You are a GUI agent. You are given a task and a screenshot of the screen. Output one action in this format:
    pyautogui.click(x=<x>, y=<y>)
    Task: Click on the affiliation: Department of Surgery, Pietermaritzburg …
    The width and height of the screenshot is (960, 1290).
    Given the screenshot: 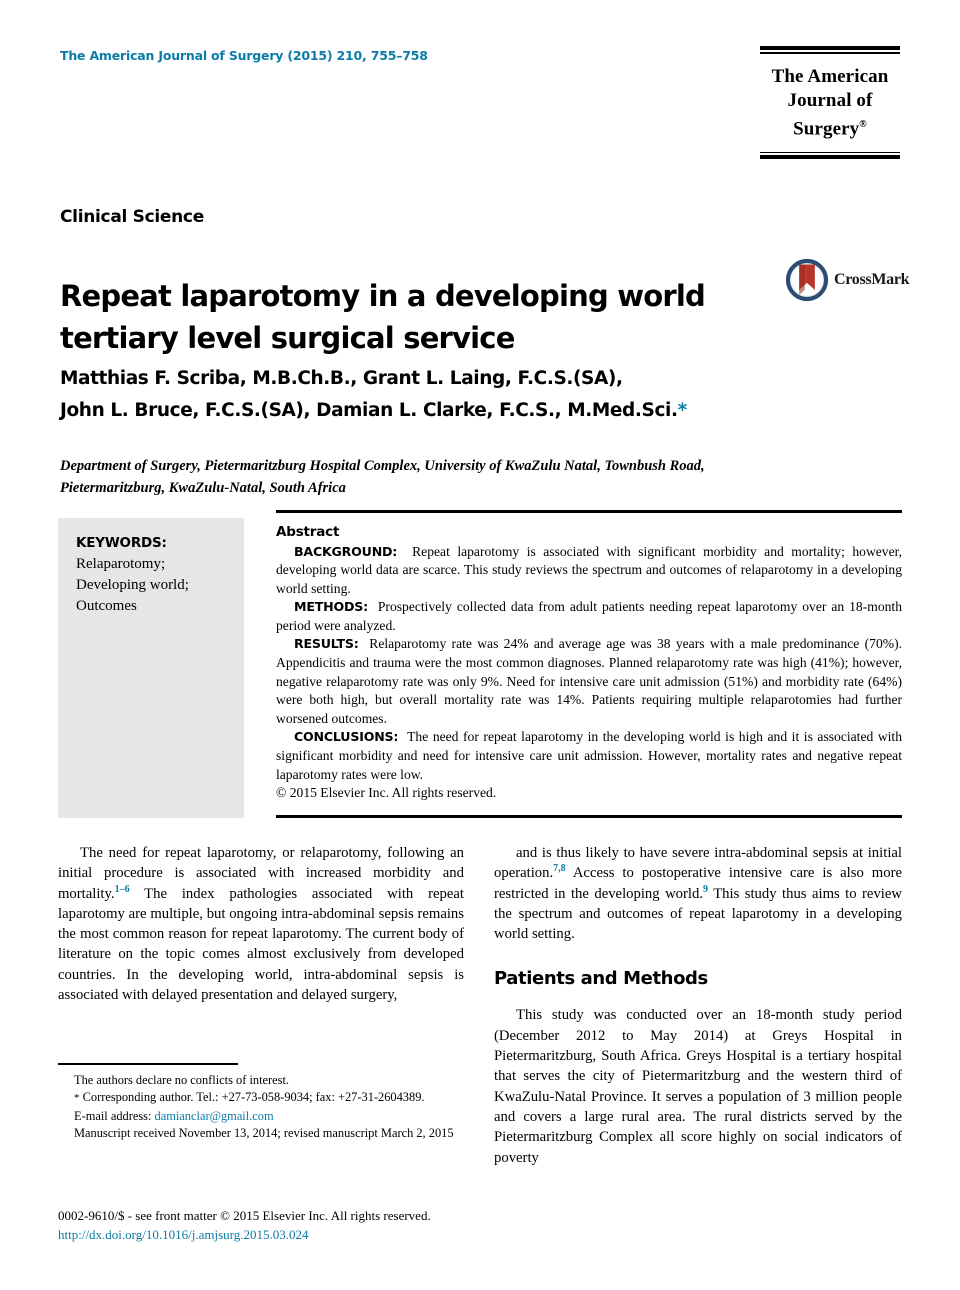 What is the action you would take?
    pyautogui.click(x=382, y=477)
    